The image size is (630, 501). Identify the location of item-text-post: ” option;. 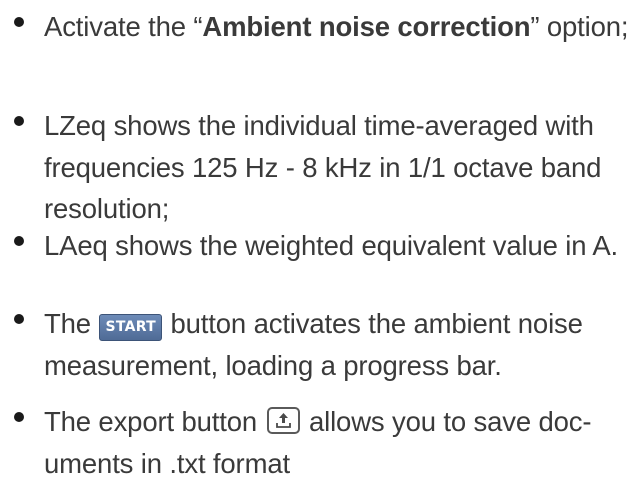
(579, 26).